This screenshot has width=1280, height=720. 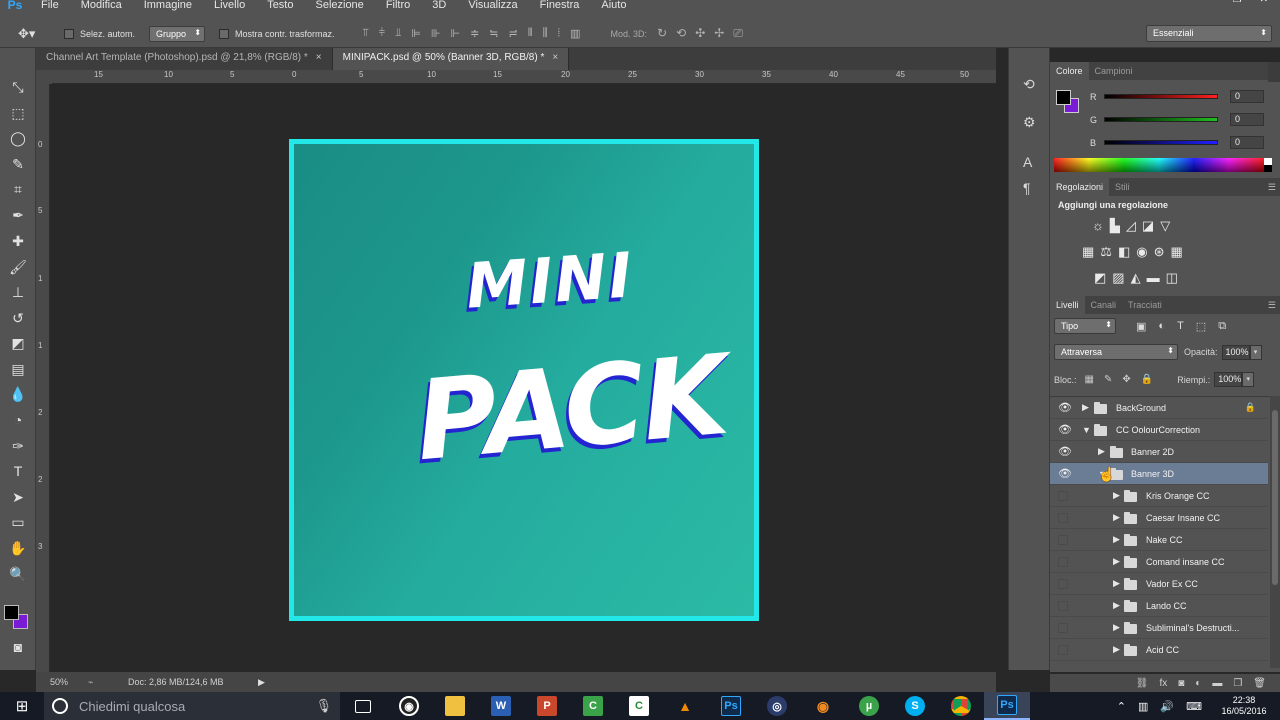 I want to click on paragraph-panel-icon: ¶, so click(x=1027, y=188).